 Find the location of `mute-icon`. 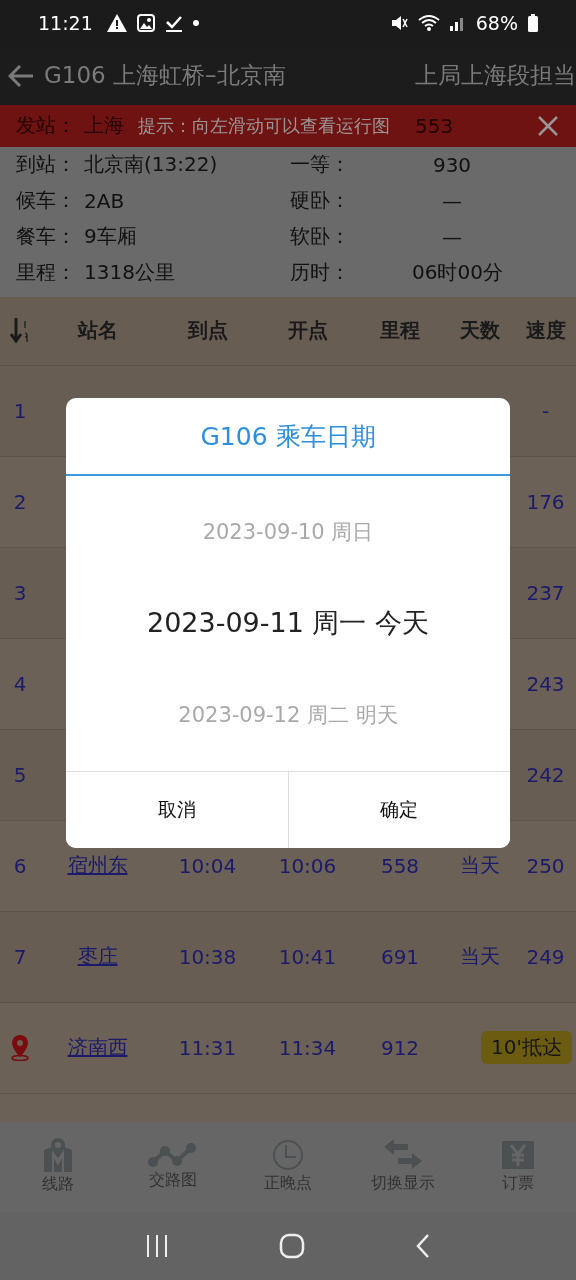

mute-icon is located at coordinates (399, 23).